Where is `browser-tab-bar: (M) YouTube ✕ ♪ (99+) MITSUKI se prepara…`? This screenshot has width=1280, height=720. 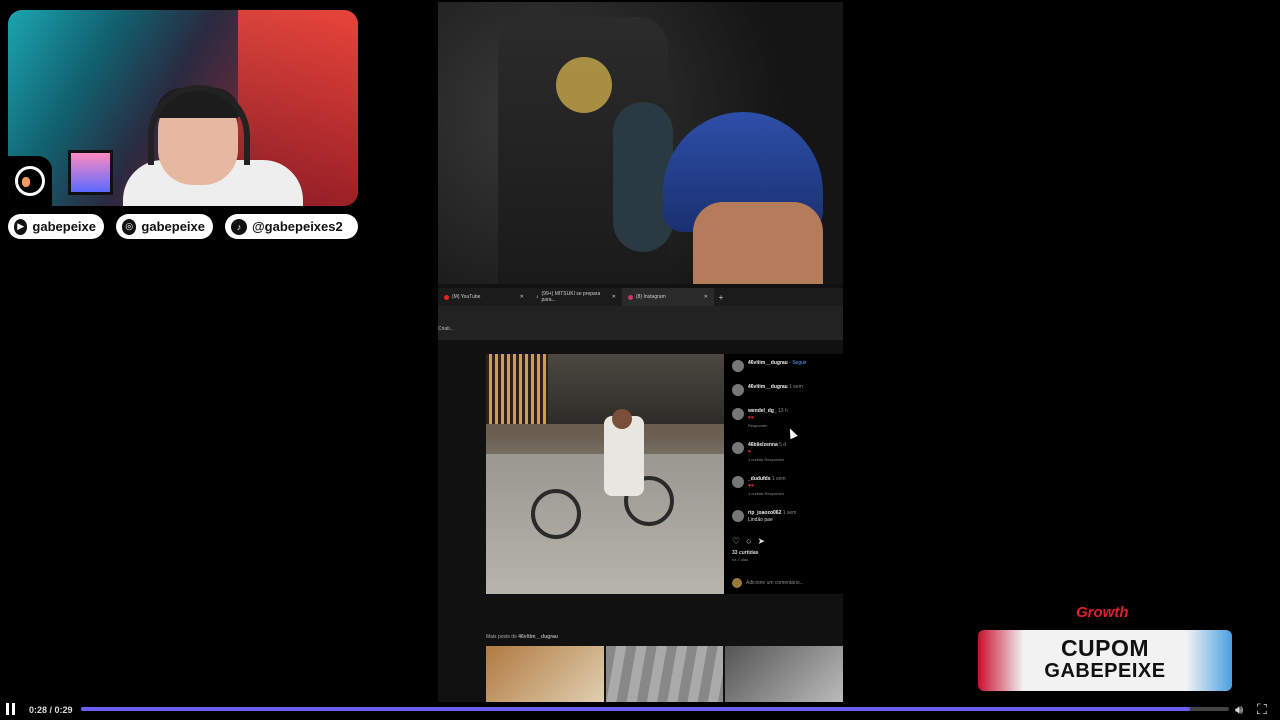 browser-tab-bar: (M) YouTube ✕ ♪ (99+) MITSUKI se prepara… is located at coordinates (640, 297).